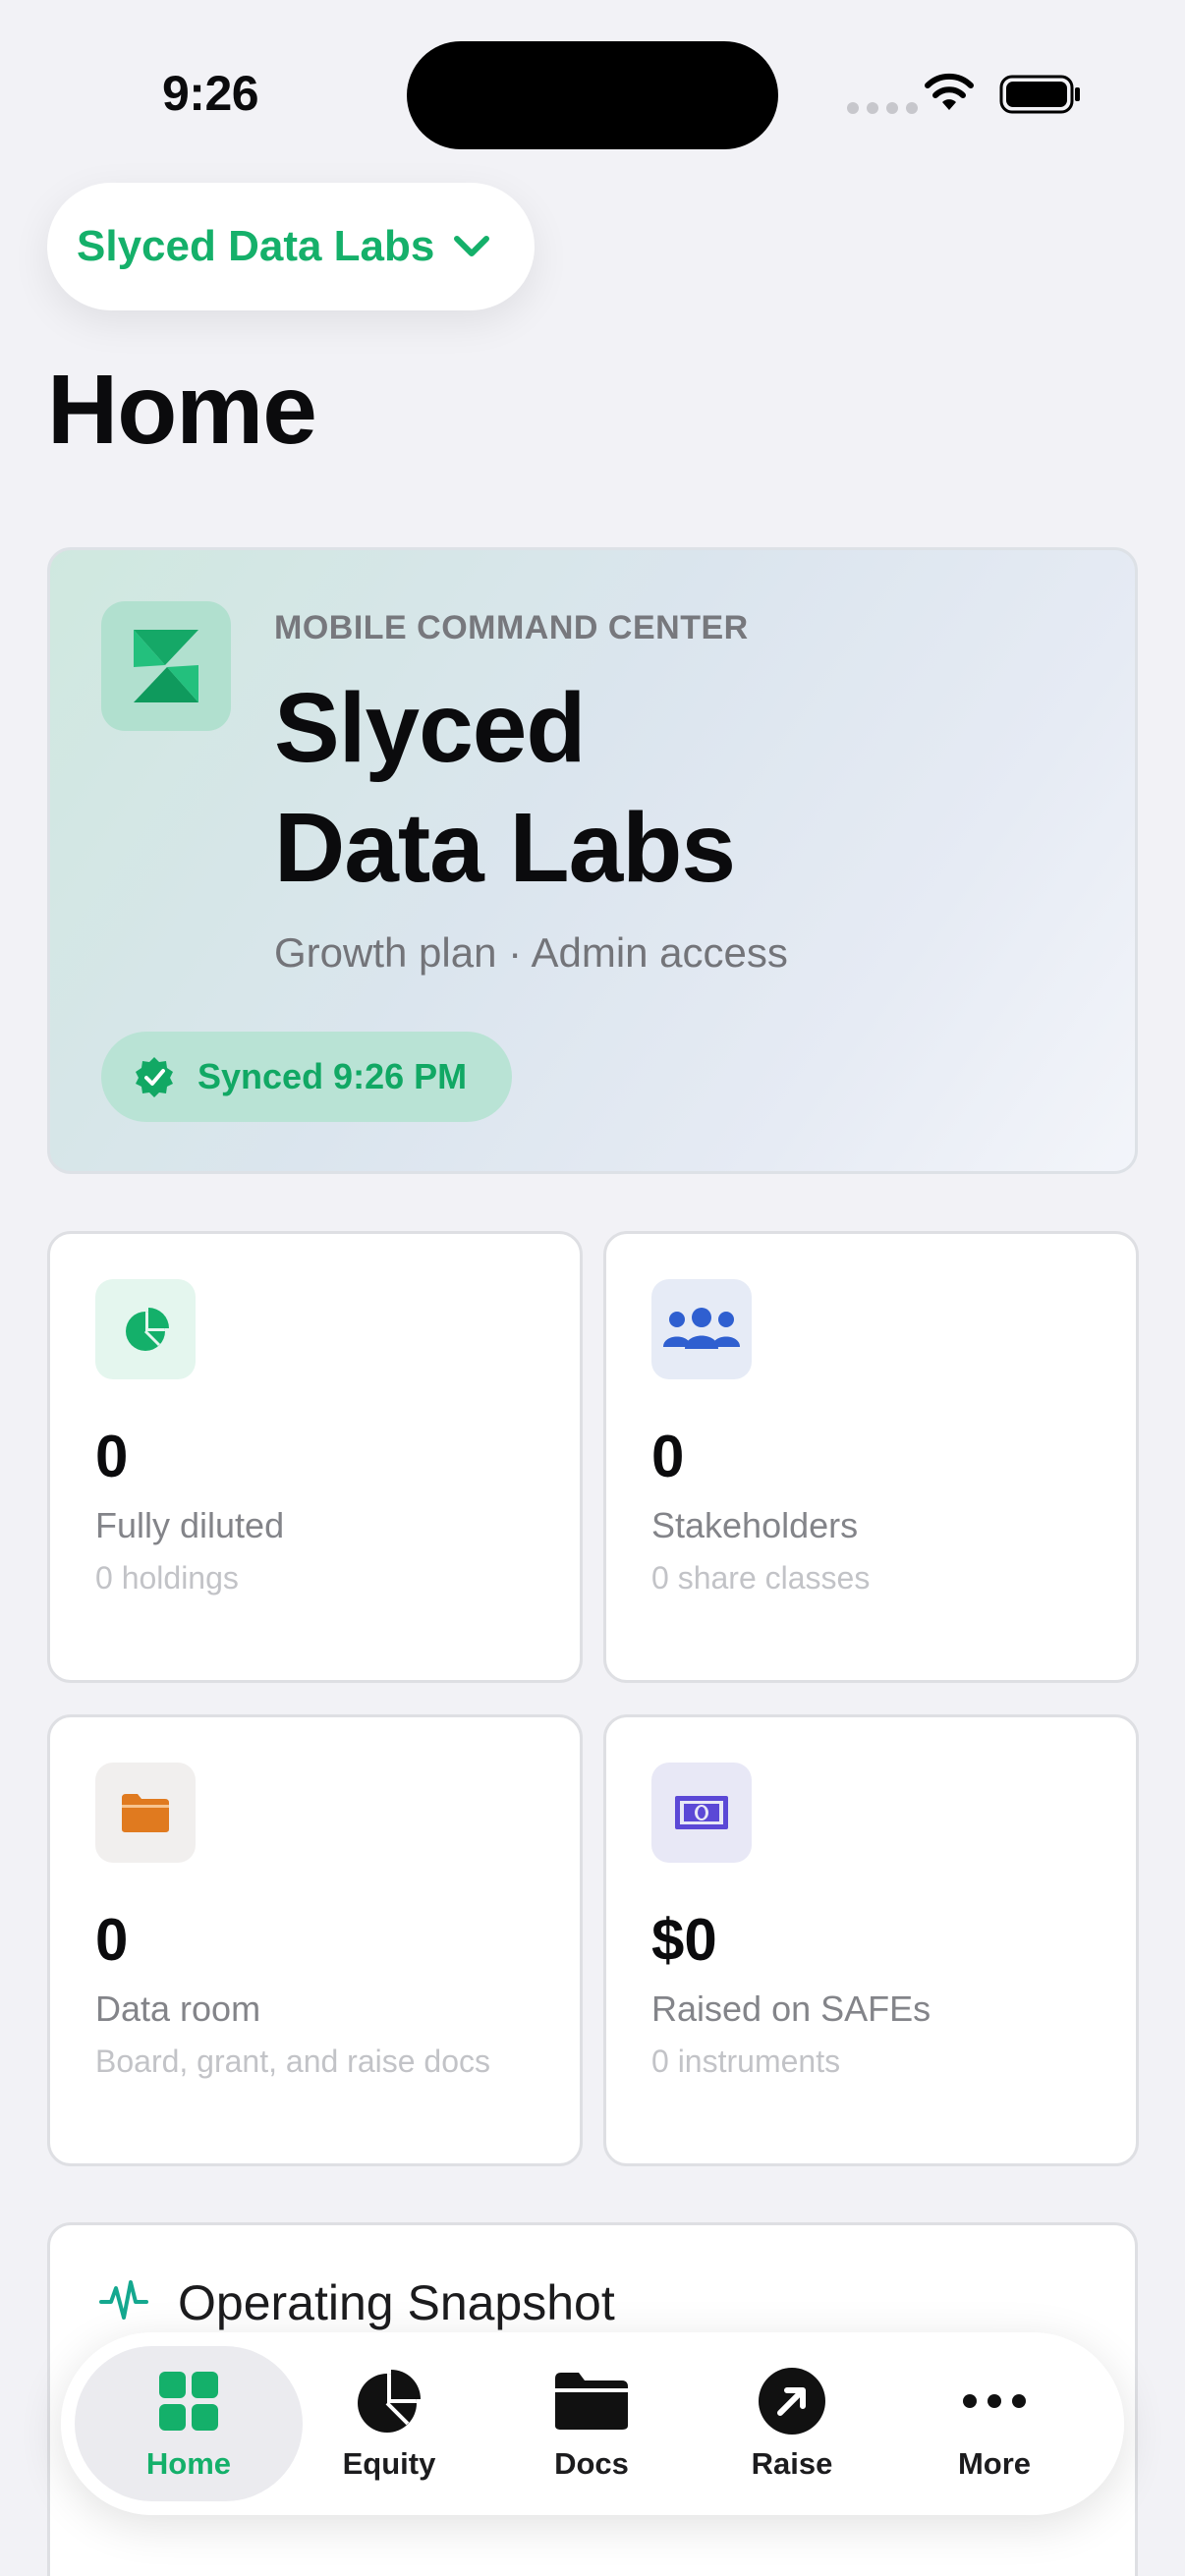  What do you see at coordinates (315, 1940) in the screenshot?
I see `stat-card-data-room: 0 Data room Board, grant, and raise docs` at bounding box center [315, 1940].